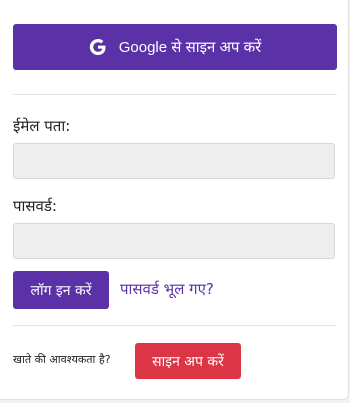 The width and height of the screenshot is (350, 403). I want to click on password-label: पासवर्ड:, so click(35, 206).